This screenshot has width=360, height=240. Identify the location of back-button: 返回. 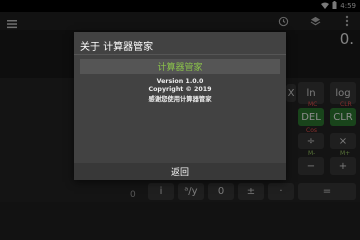
(180, 171).